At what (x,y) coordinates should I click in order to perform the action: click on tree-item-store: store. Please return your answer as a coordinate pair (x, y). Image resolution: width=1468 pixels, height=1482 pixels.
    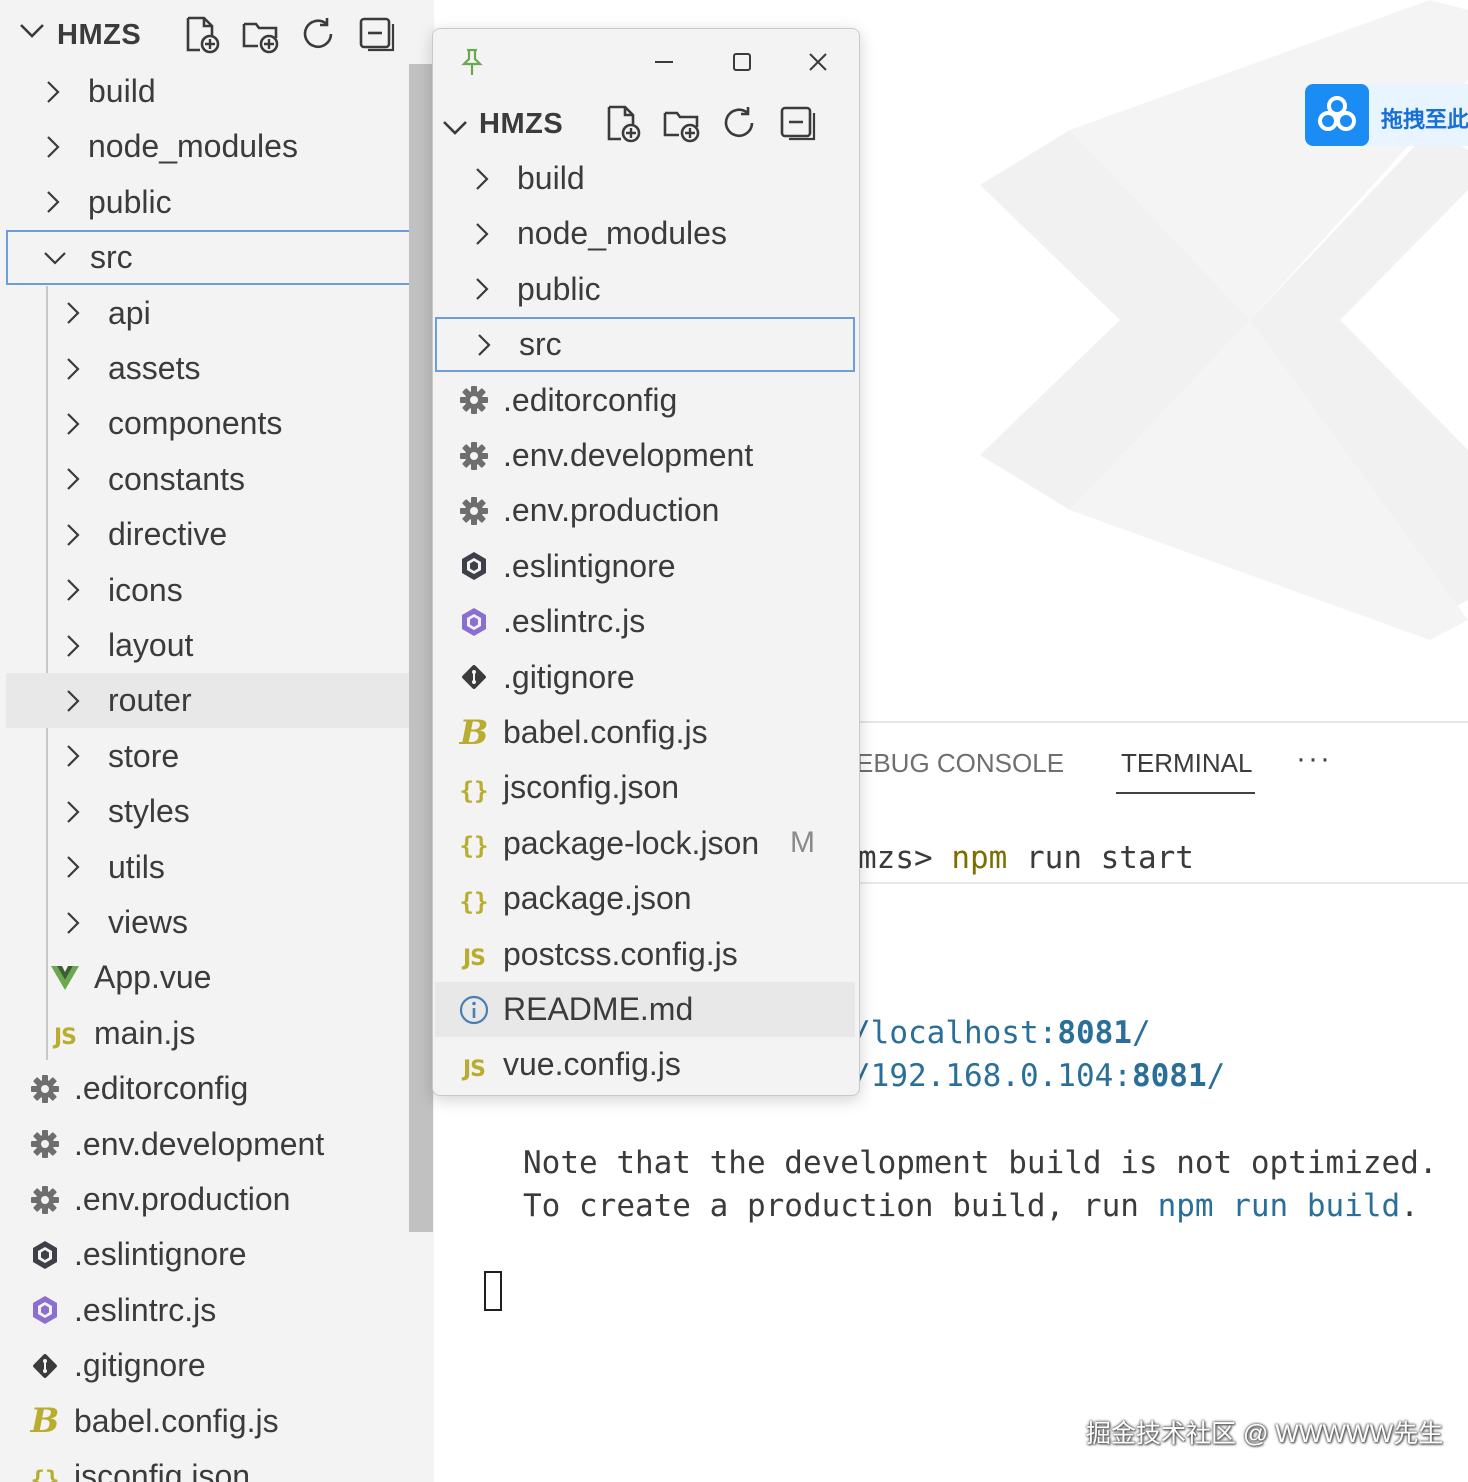
    Looking at the image, I should click on (219, 756).